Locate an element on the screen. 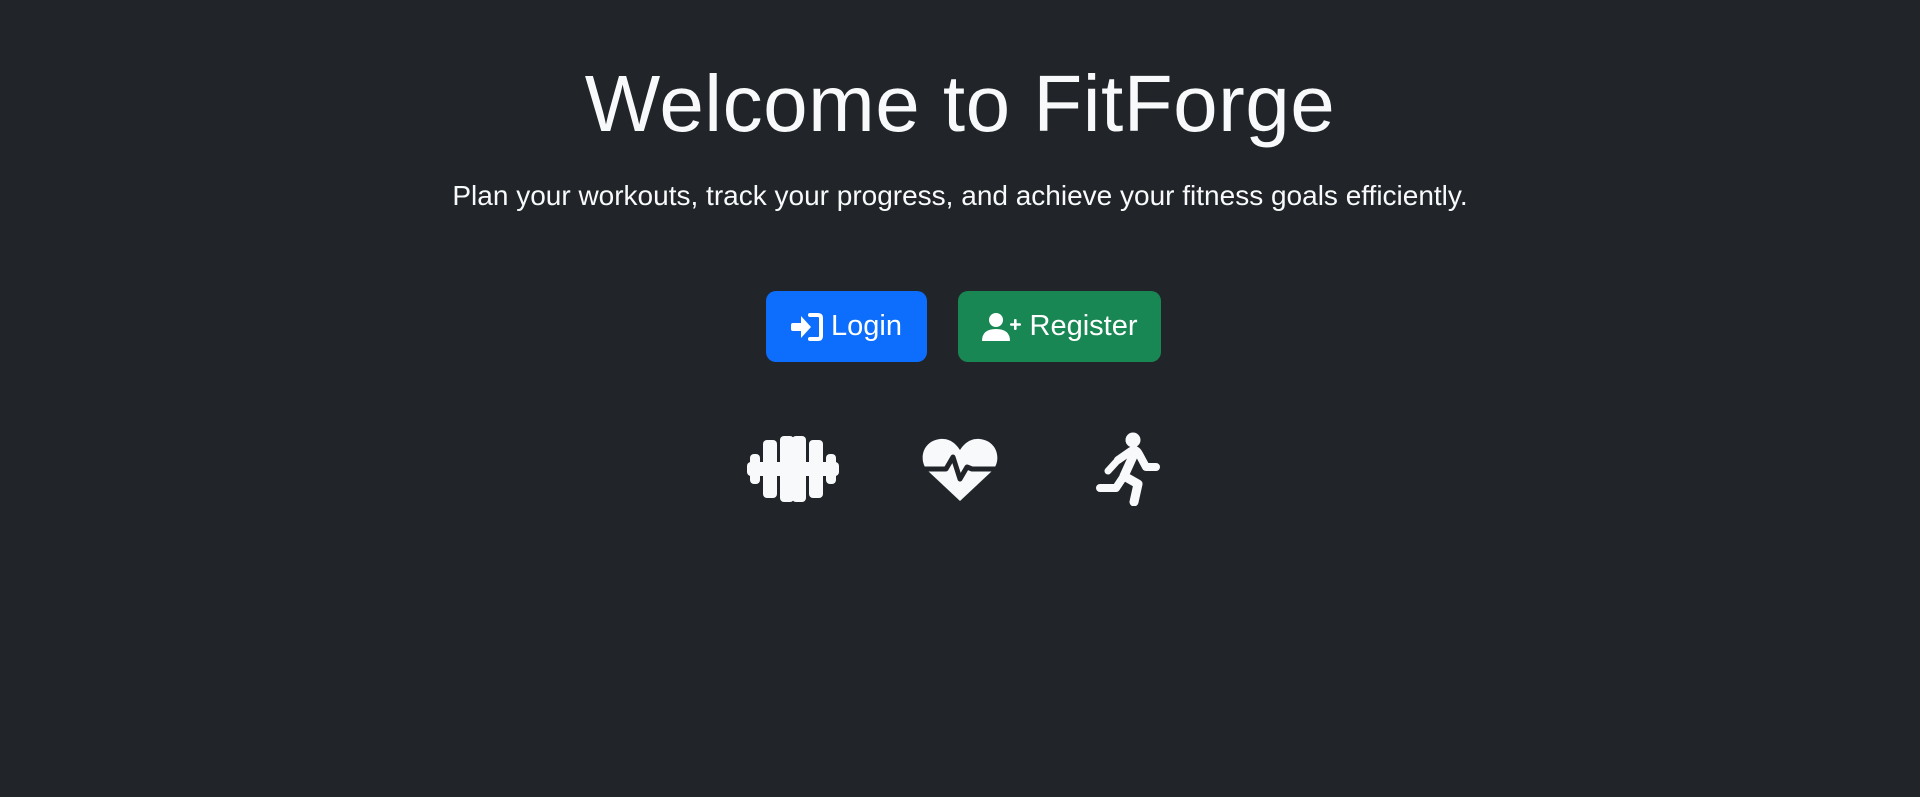 This screenshot has height=797, width=1920. user-plus-icon is located at coordinates (1001, 327).